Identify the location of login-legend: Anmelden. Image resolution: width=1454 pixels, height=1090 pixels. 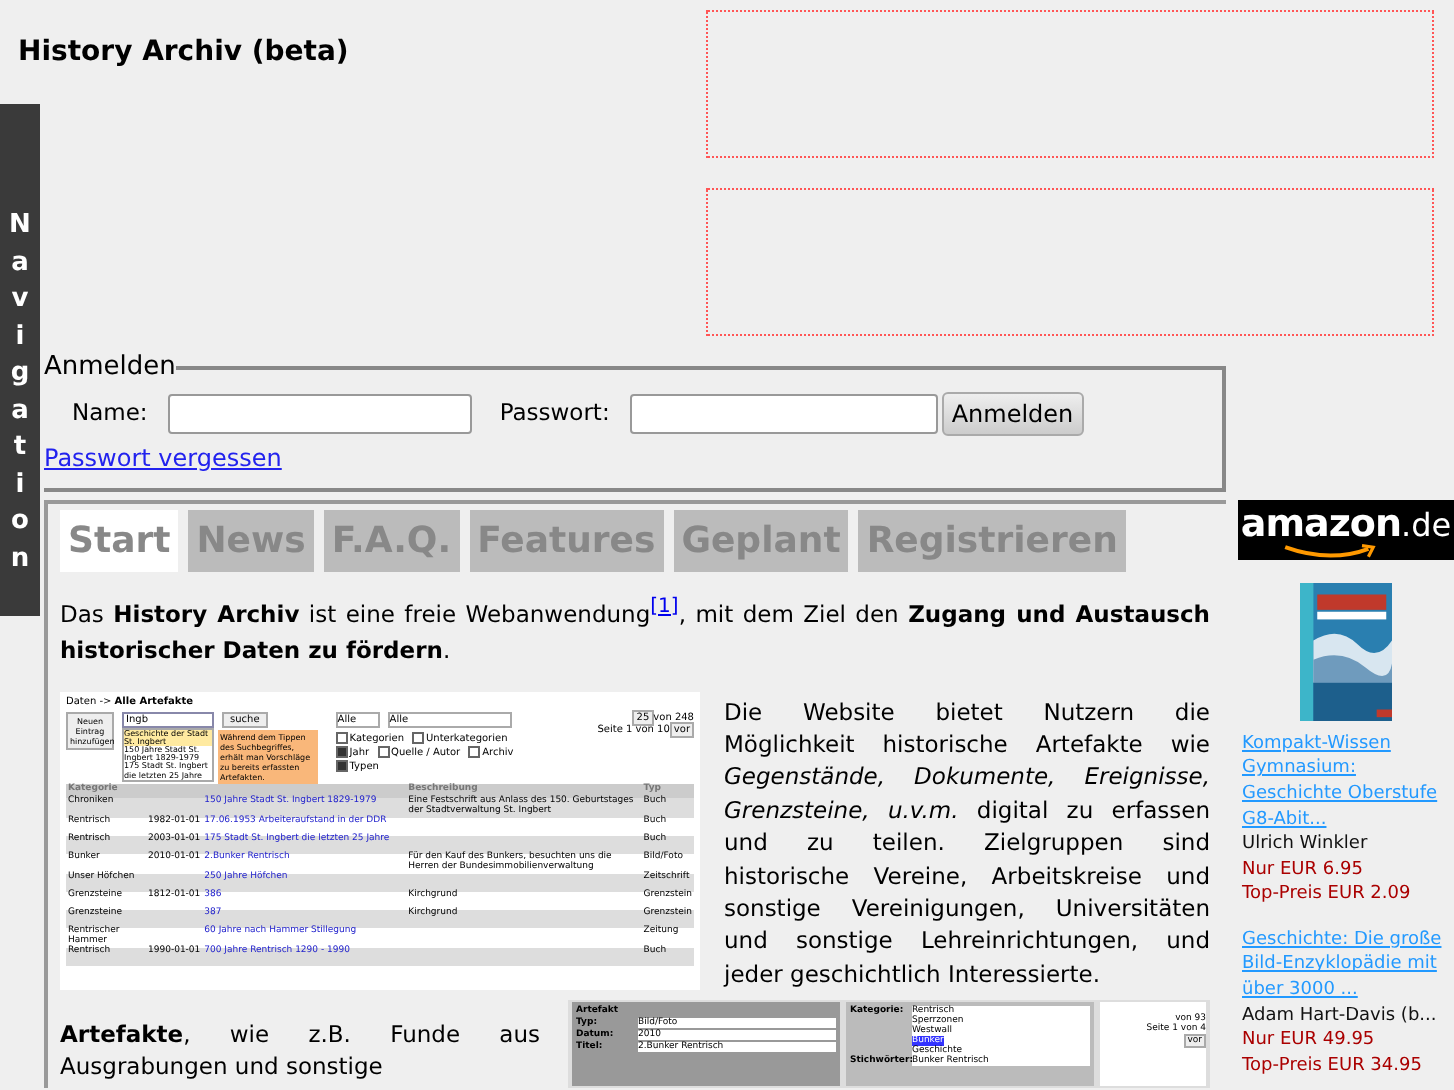
(110, 367).